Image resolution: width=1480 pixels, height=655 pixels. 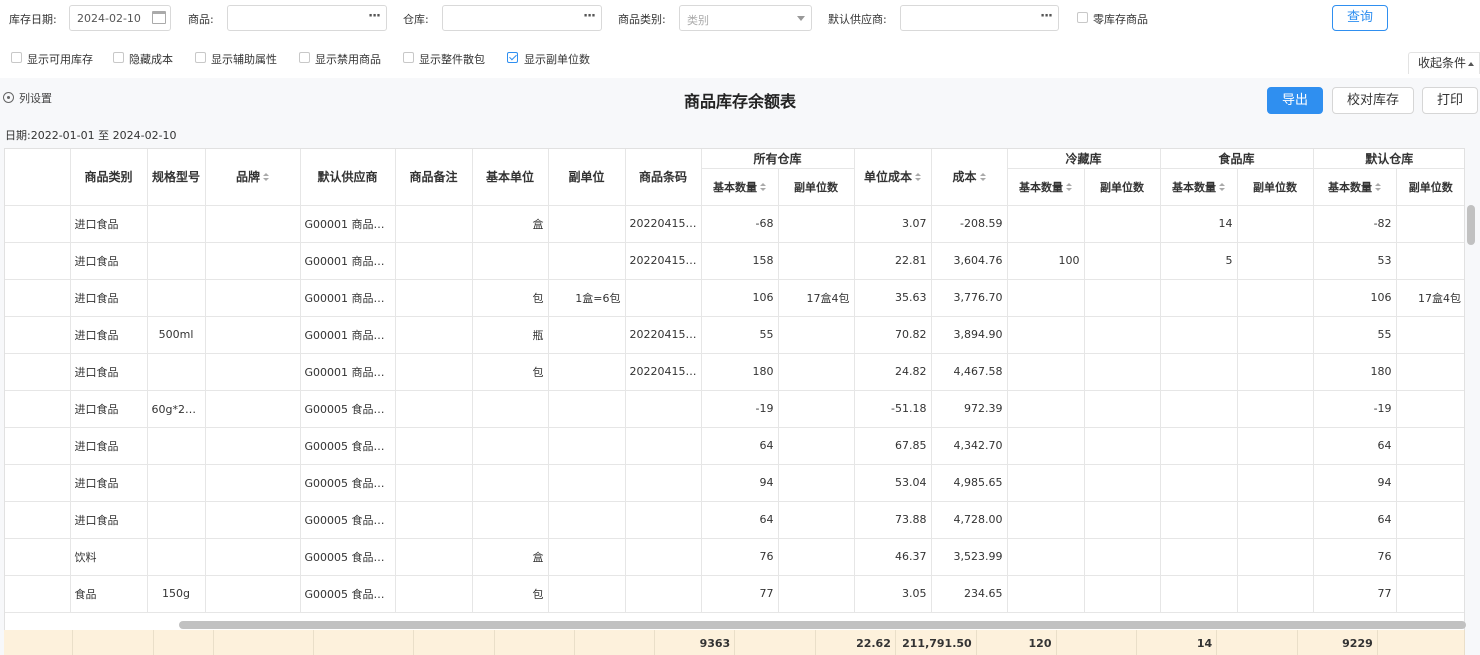 What do you see at coordinates (118, 57) in the screenshot?
I see `option-checkbox-hide-cost` at bounding box center [118, 57].